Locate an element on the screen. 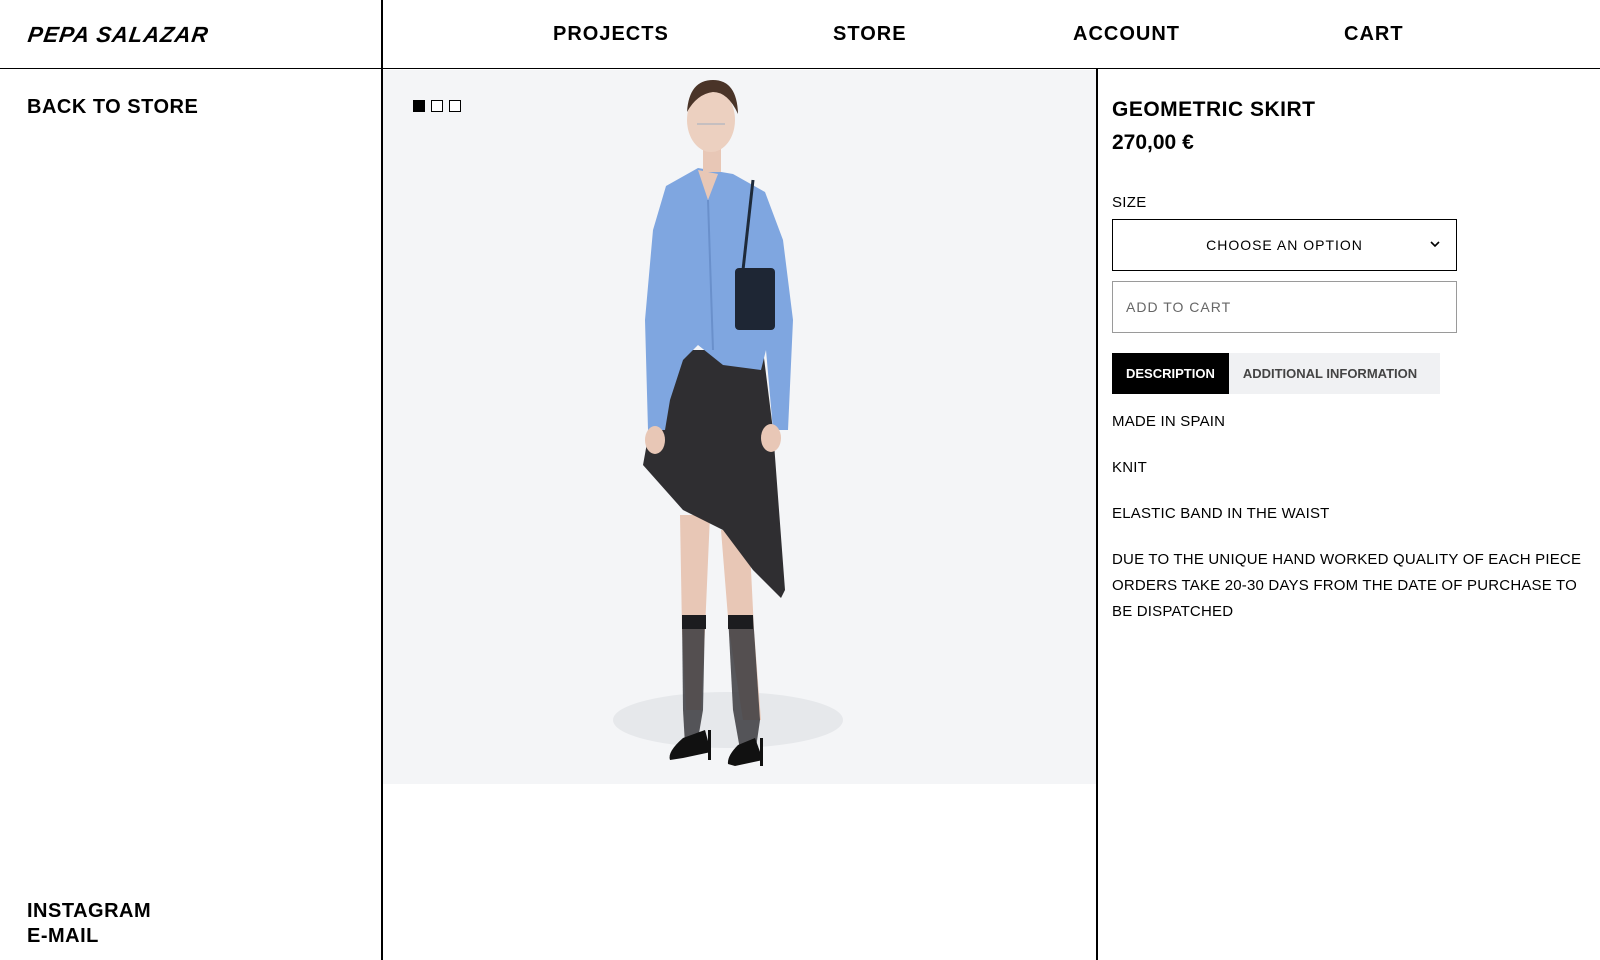  description-line: KNIT is located at coordinates (1129, 467).